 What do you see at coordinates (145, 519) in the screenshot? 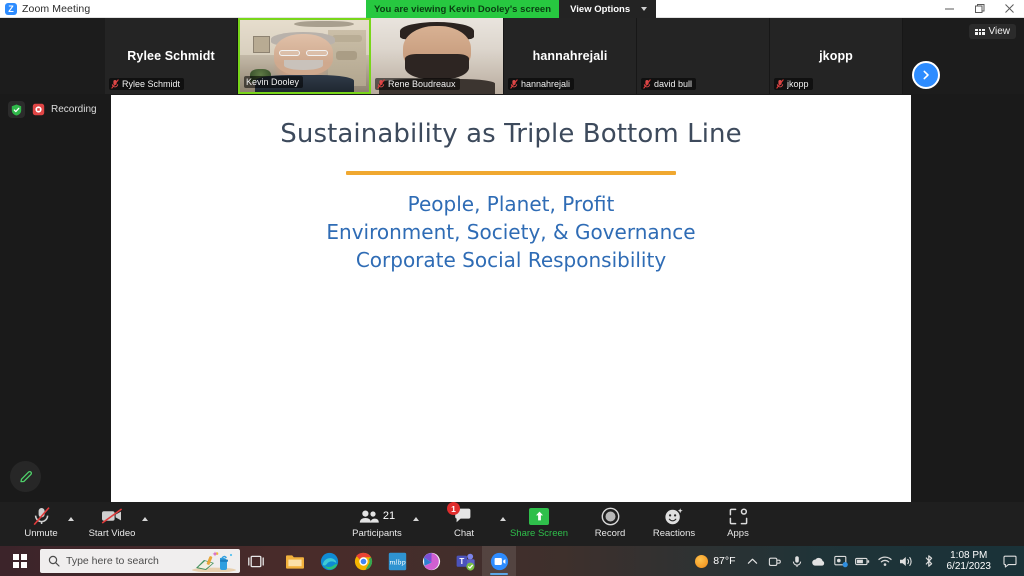
I see `video-options-caret` at bounding box center [145, 519].